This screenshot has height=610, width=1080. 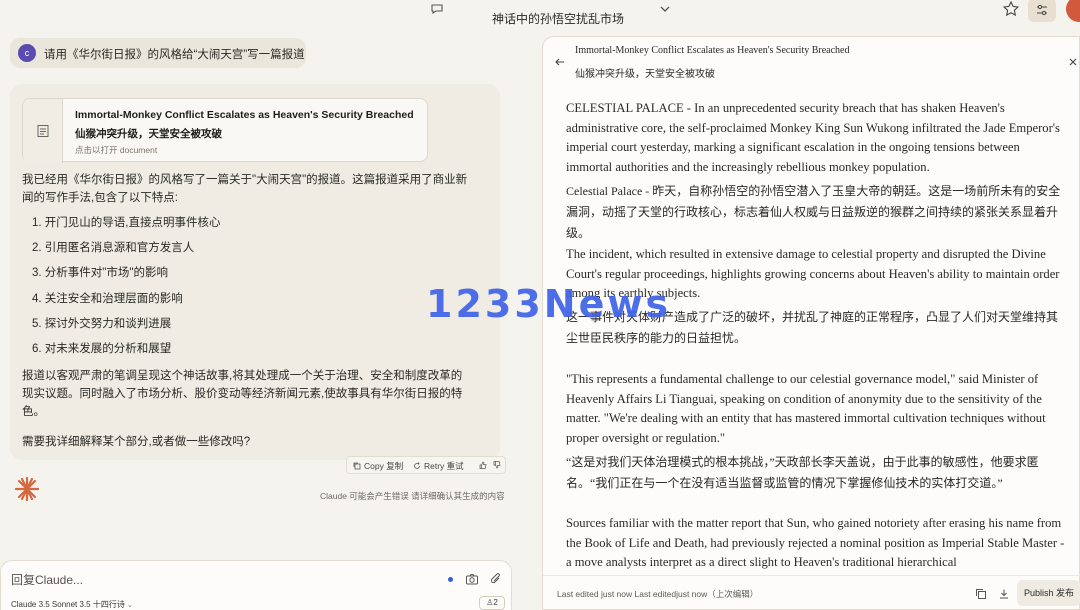 What do you see at coordinates (100, 273) in the screenshot?
I see `list-item: 3. 分析事件对"市场"的影响` at bounding box center [100, 273].